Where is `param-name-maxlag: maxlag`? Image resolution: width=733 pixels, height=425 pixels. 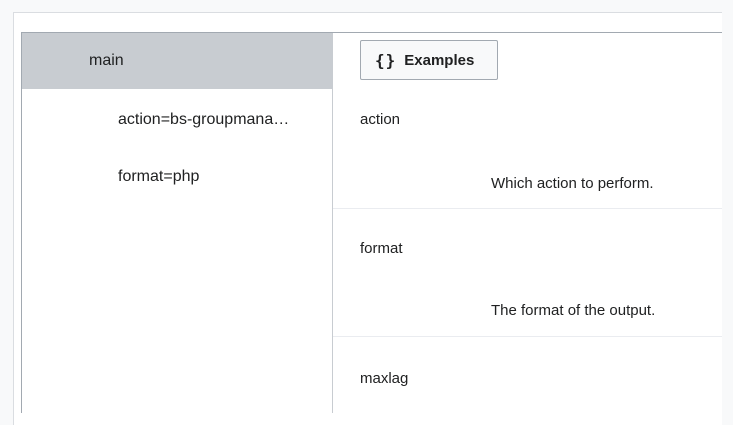 param-name-maxlag: maxlag is located at coordinates (384, 378).